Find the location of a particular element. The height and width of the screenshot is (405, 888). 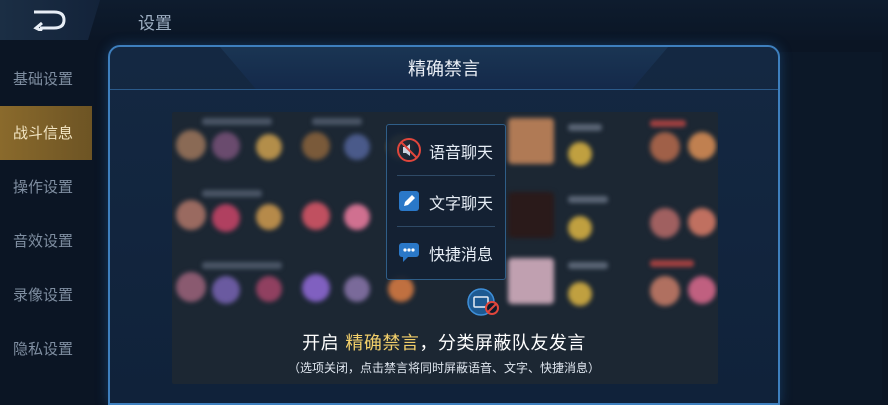

quick-message-option: 快捷消息 is located at coordinates (446, 252).